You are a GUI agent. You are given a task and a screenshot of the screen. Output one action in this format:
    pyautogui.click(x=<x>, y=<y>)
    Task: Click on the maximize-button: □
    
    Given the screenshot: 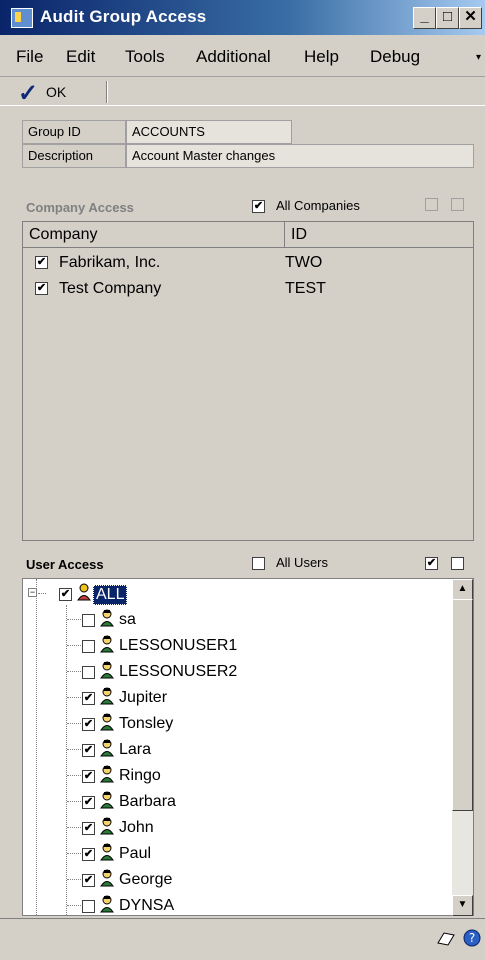 What is the action you would take?
    pyautogui.click(x=447, y=18)
    